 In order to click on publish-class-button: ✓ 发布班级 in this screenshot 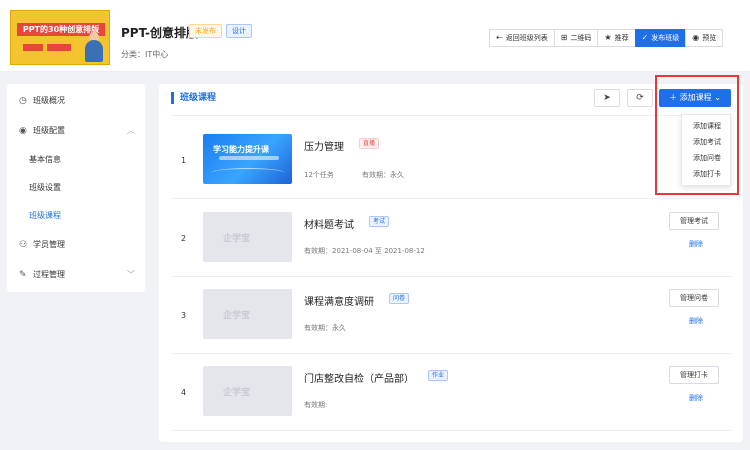, I will do `click(660, 38)`.